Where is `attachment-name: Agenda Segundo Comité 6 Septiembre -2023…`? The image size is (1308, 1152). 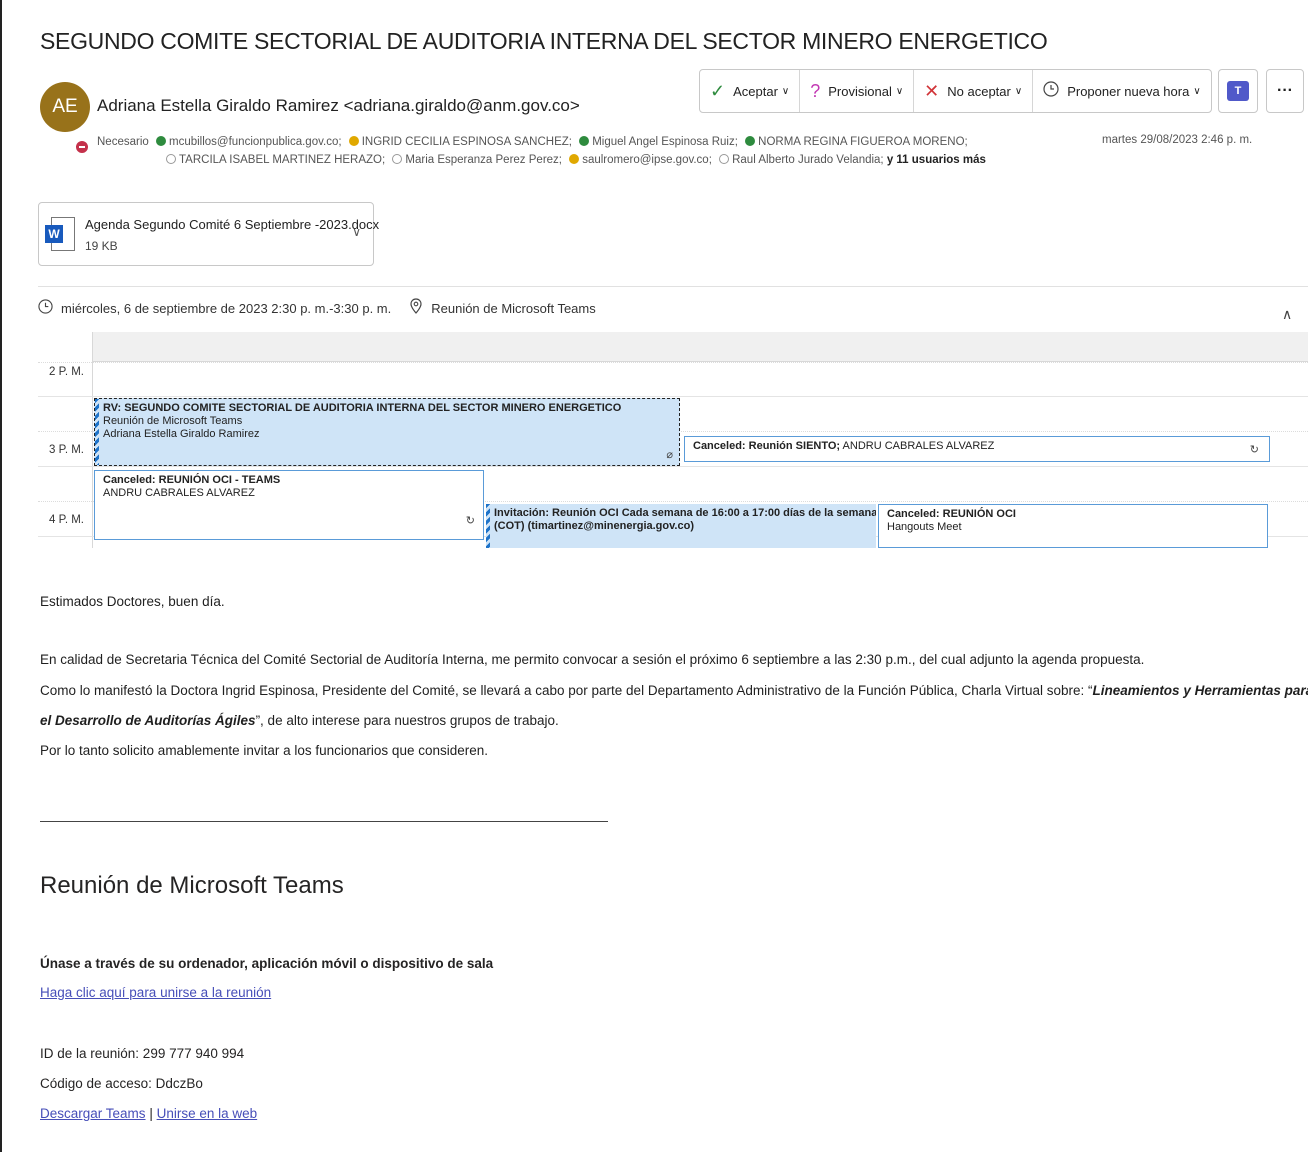
attachment-name: Agenda Segundo Comité 6 Septiembre -2023… is located at coordinates (232, 224).